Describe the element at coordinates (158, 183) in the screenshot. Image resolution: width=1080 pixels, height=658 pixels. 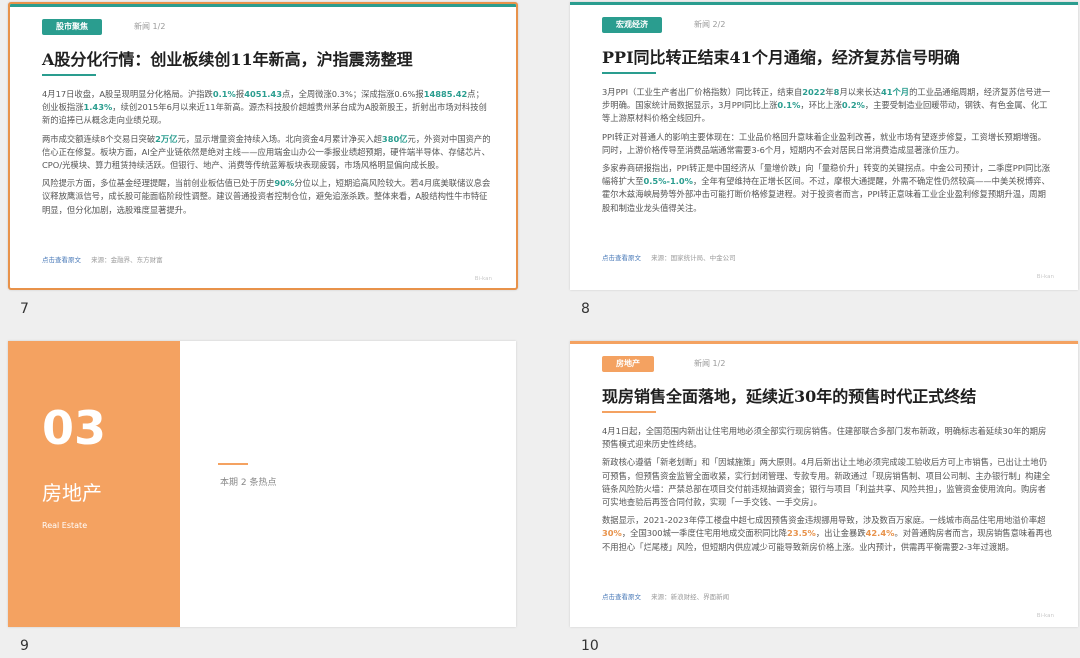
I see `paragraph-text: 风险提示方面，多位基金经理提醒，当前创业板估值已处于历史` at that location.